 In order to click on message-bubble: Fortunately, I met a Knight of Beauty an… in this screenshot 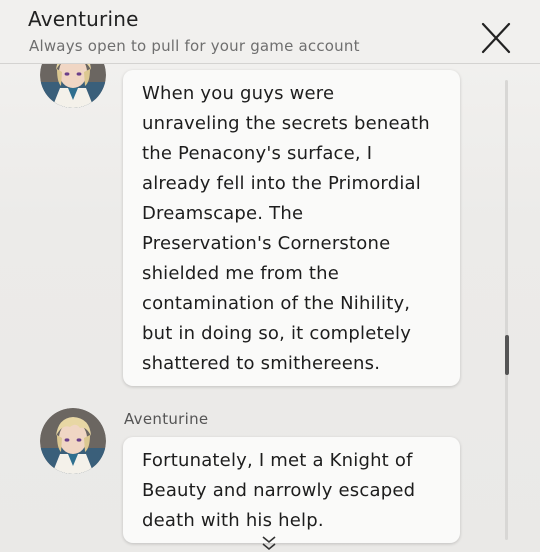, I will do `click(291, 490)`.